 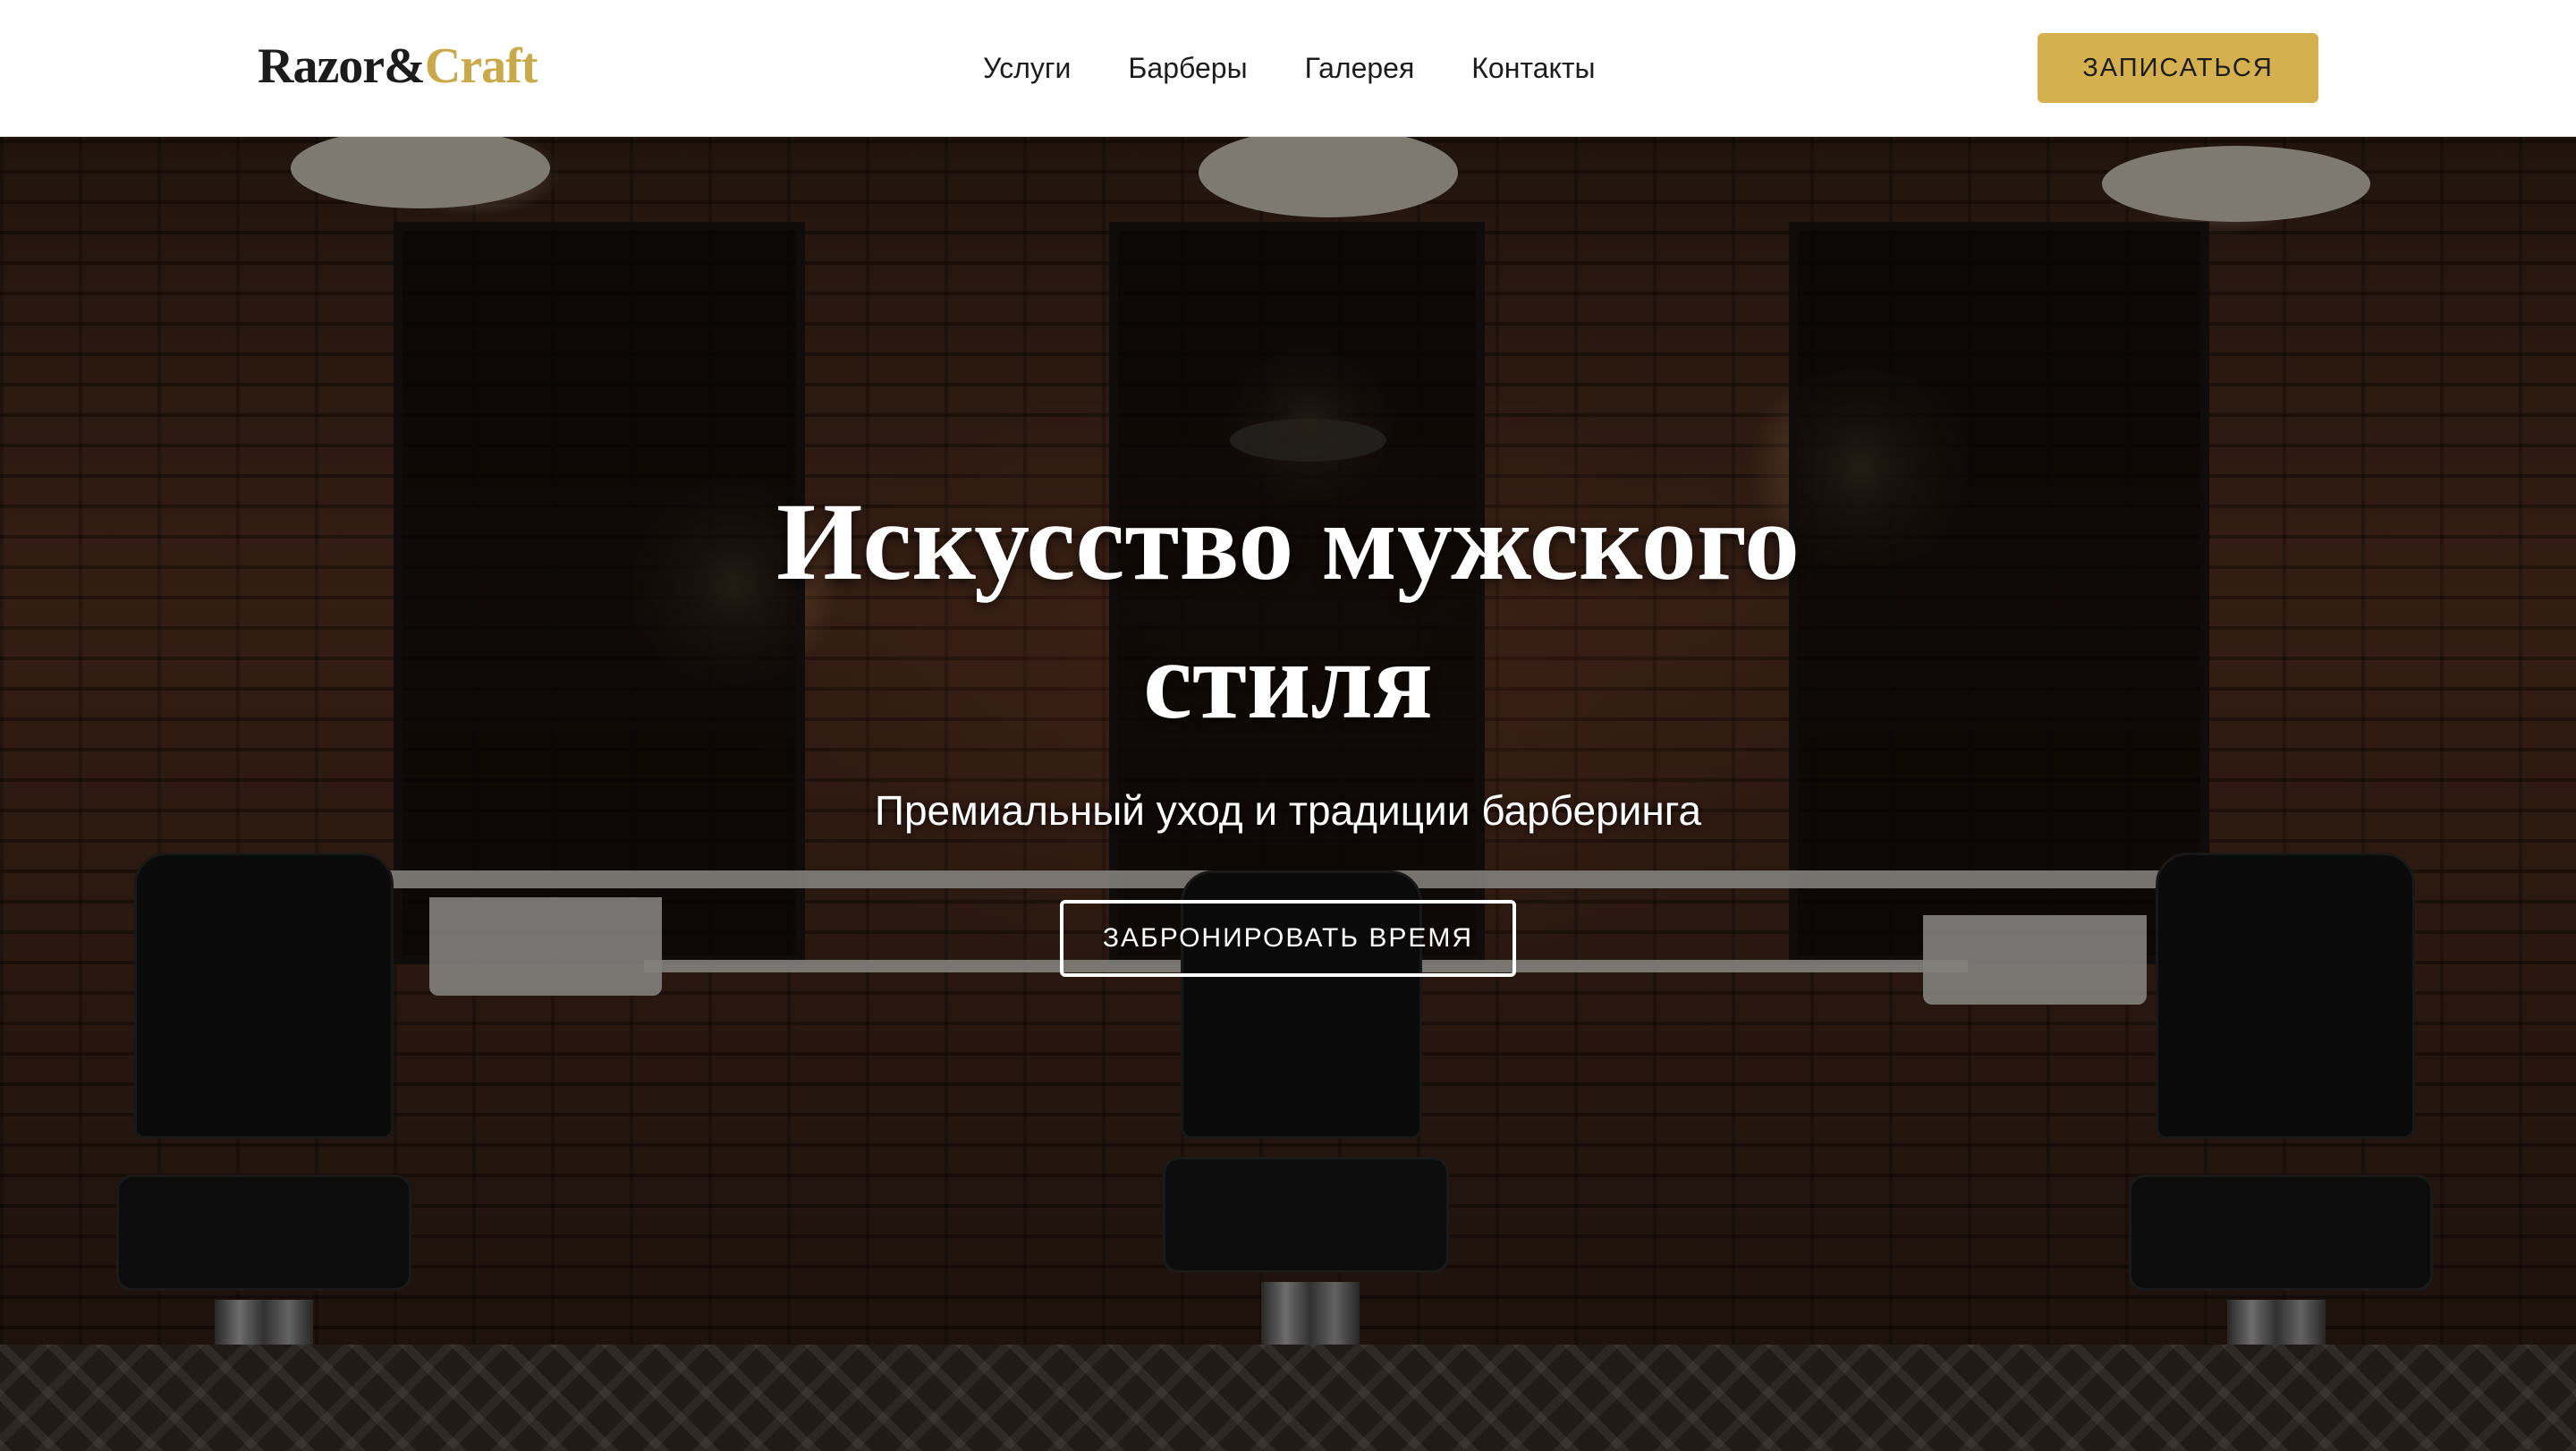 I want to click on nav-item-gallery: Галерея, so click(x=1360, y=68).